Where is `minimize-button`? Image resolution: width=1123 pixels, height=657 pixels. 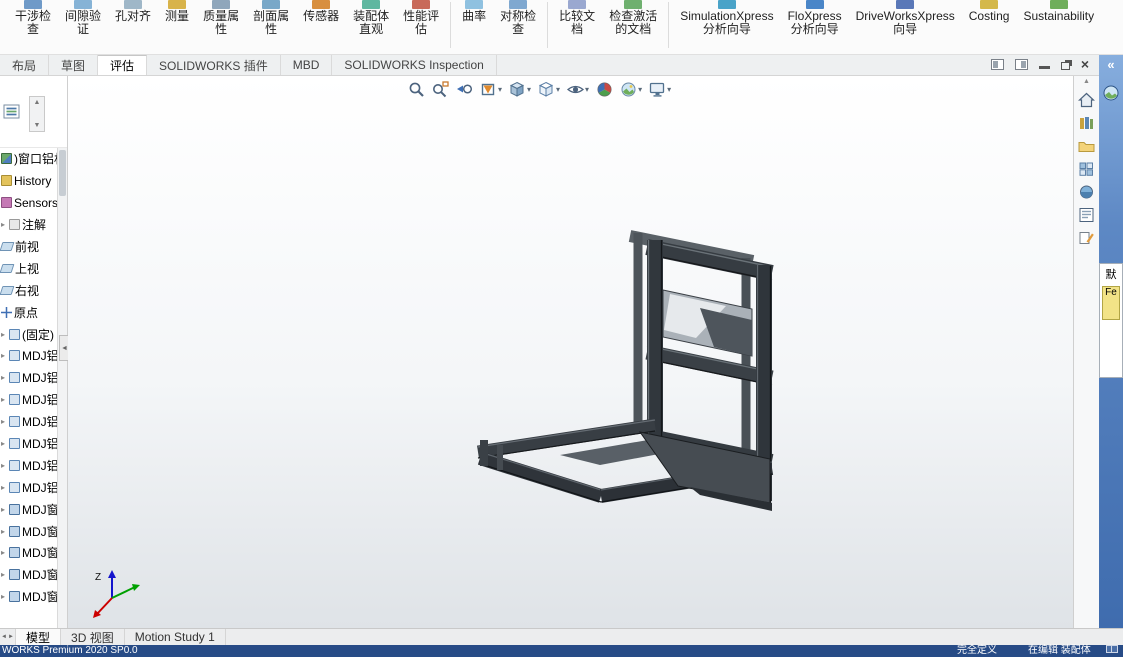
minimize-button is located at coordinates (1044, 64).